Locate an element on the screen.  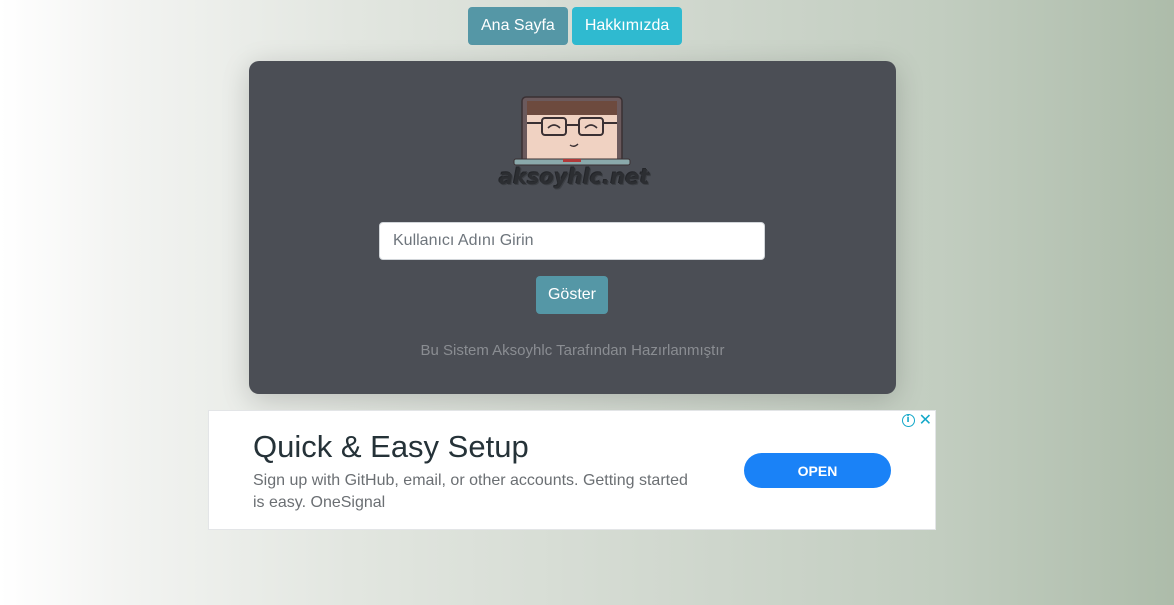
top-nav: Ana Sayfa Hakkımızda is located at coordinates (575, 26).